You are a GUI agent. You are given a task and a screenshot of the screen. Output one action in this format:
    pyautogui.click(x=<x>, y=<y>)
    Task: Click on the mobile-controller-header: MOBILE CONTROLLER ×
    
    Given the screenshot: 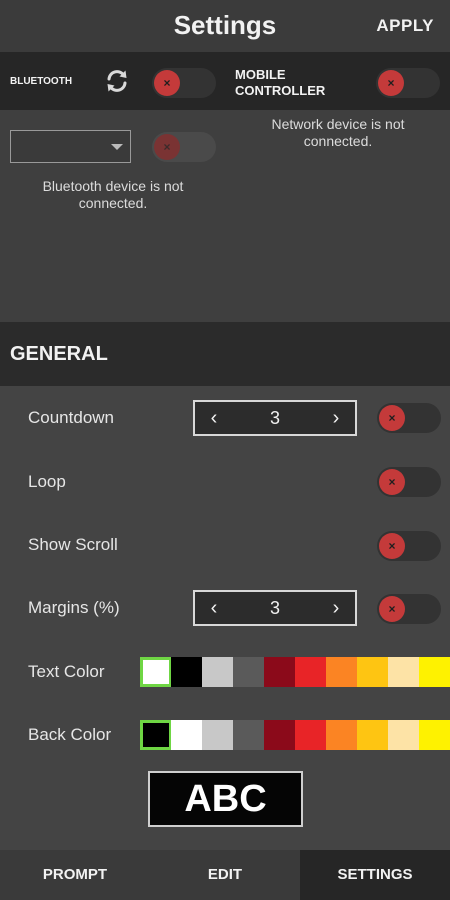 What is the action you would take?
    pyautogui.click(x=337, y=81)
    